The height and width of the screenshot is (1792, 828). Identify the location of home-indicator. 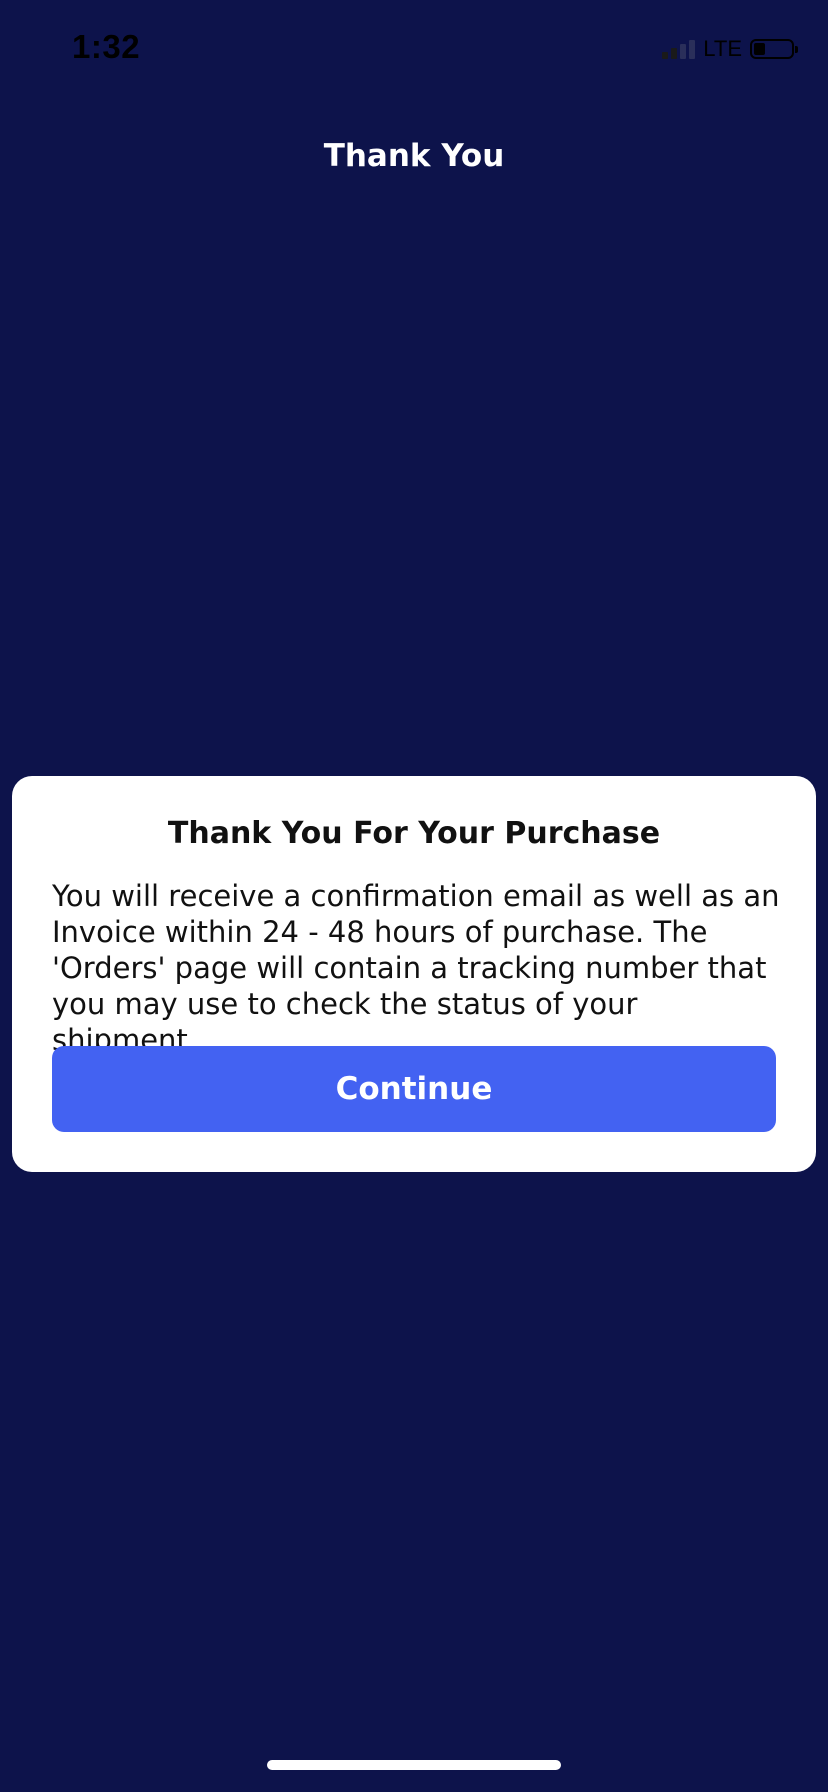
(414, 1765).